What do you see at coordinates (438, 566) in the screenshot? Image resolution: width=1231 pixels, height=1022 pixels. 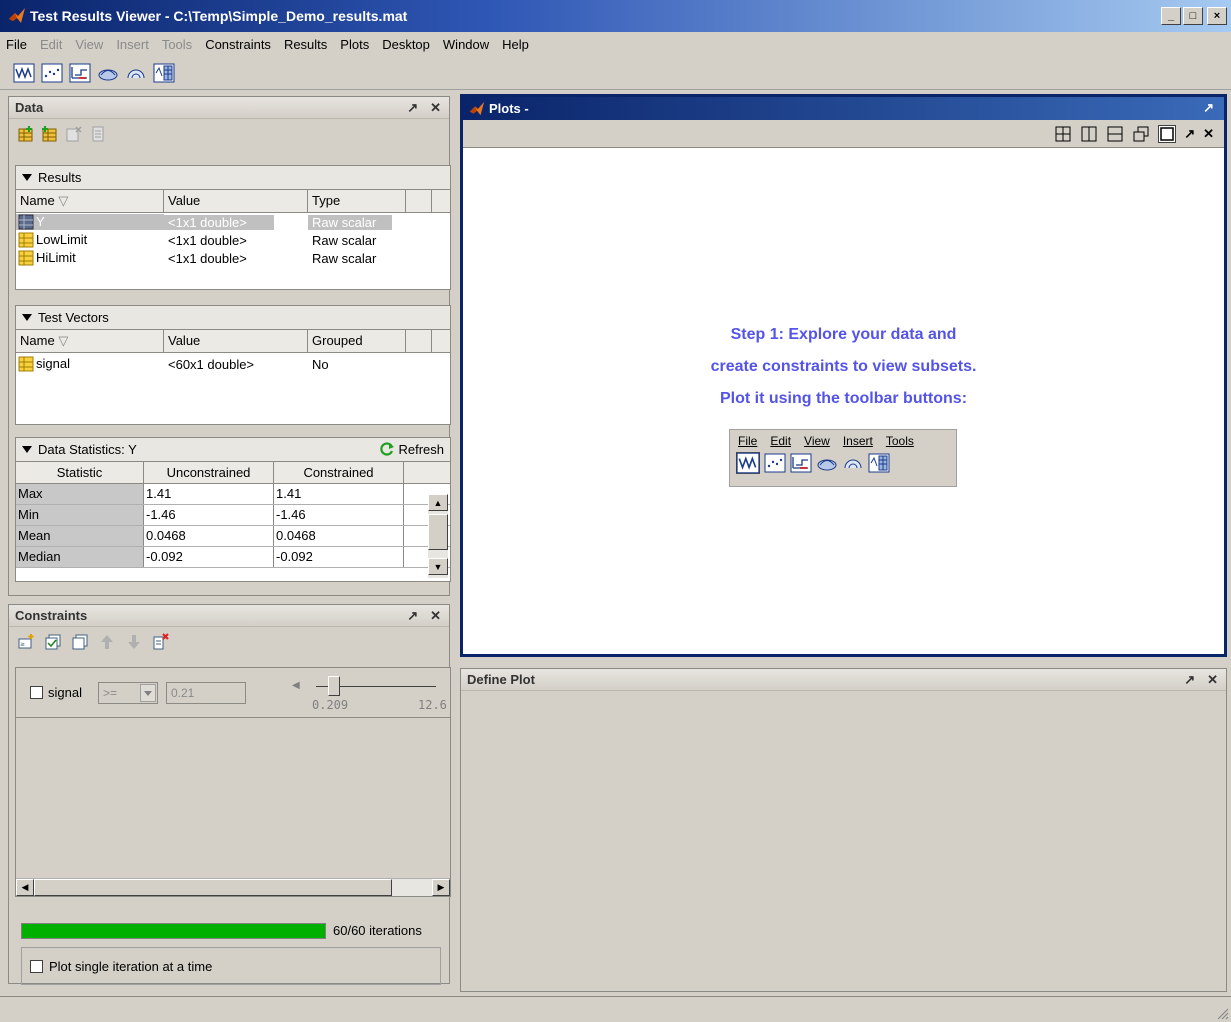 I see `scroll-down-button: ▼` at bounding box center [438, 566].